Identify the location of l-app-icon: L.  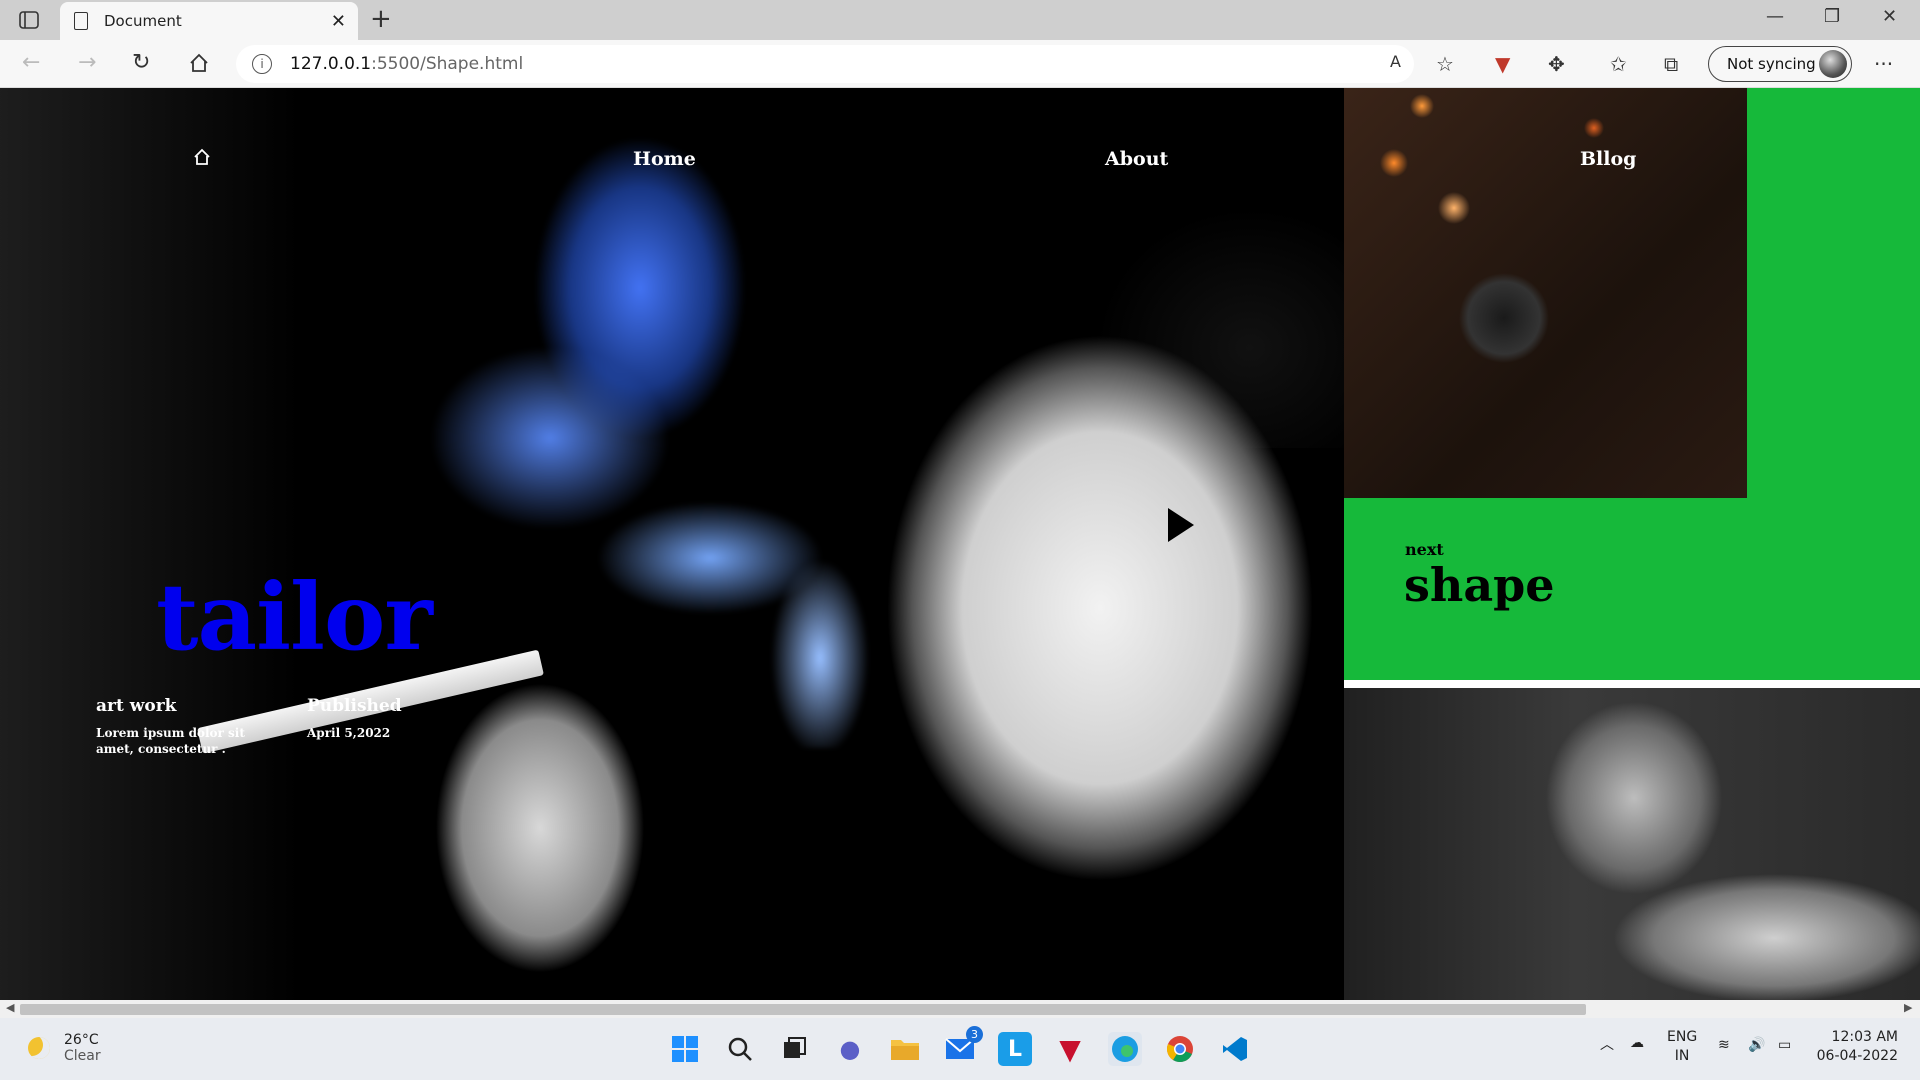
(1015, 1049).